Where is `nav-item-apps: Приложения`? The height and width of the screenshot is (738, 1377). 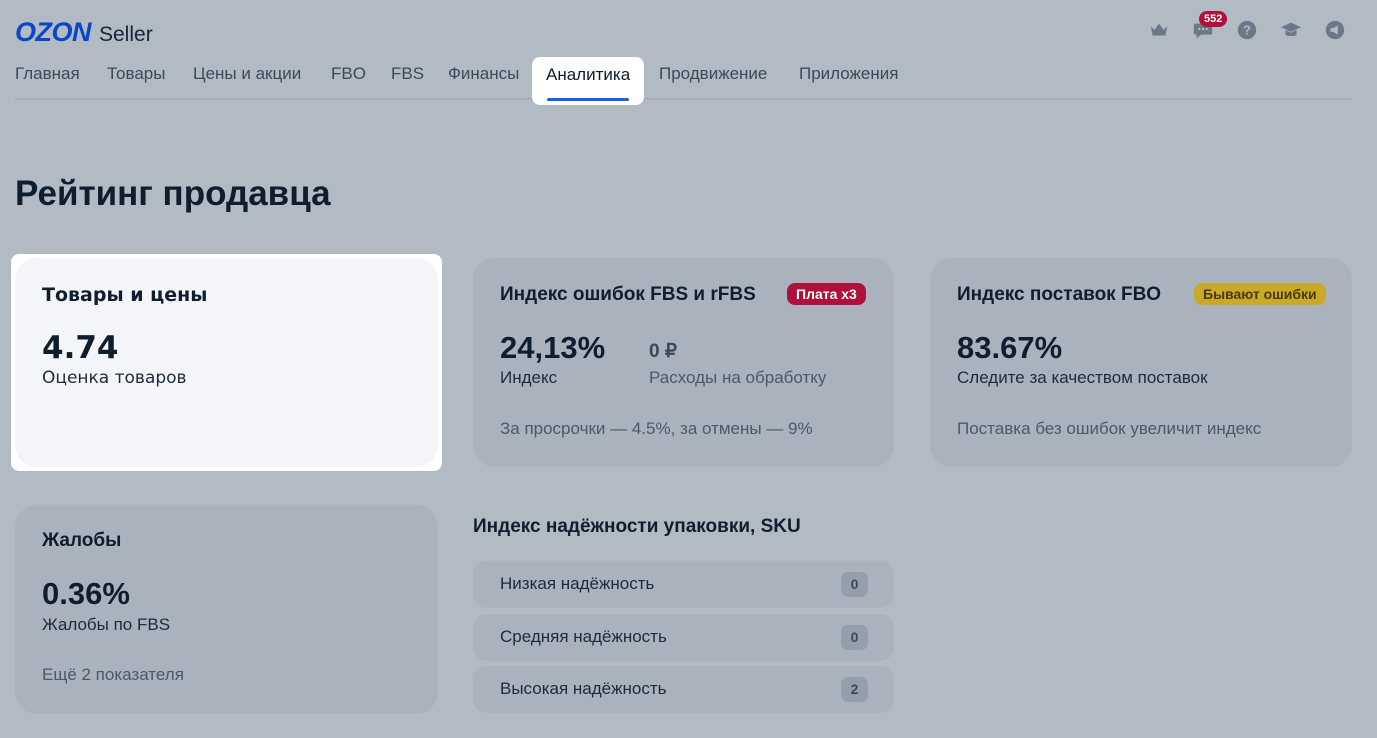
nav-item-apps: Приложения is located at coordinates (848, 78).